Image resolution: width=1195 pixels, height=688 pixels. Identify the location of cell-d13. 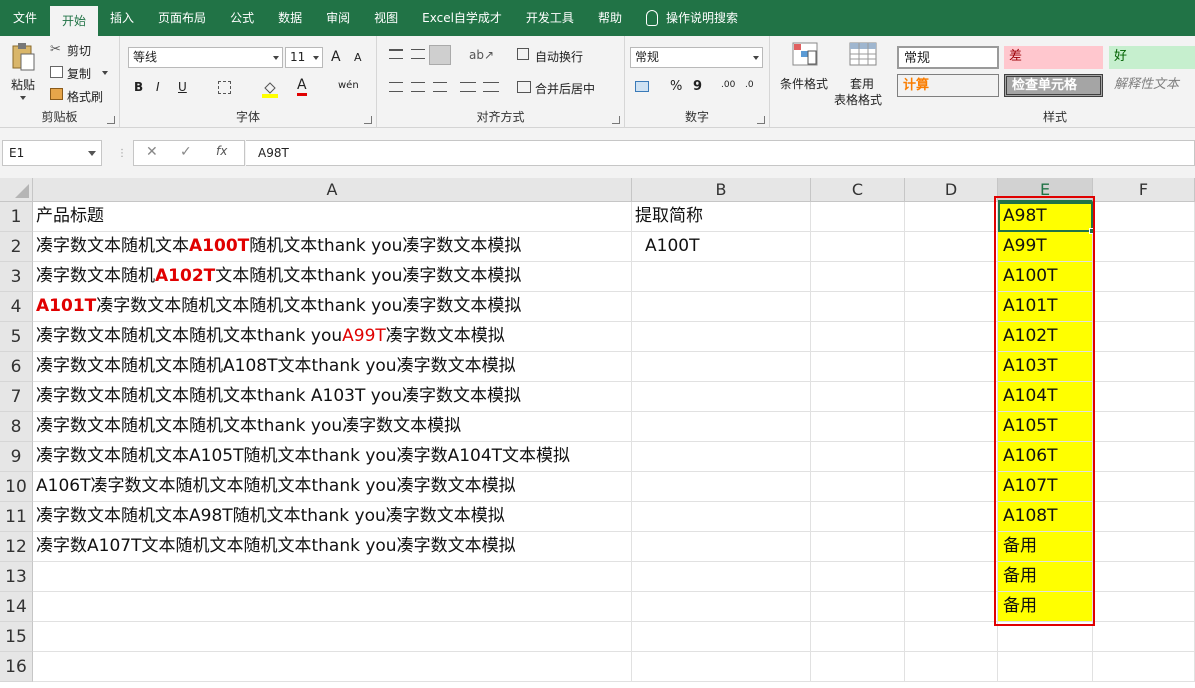
(951, 577).